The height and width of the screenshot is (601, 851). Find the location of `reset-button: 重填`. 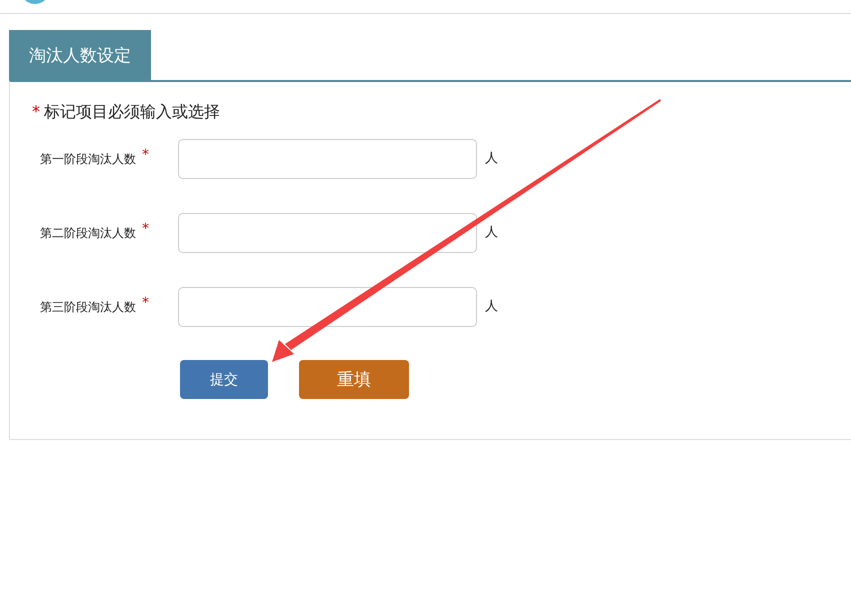

reset-button: 重填 is located at coordinates (354, 379).